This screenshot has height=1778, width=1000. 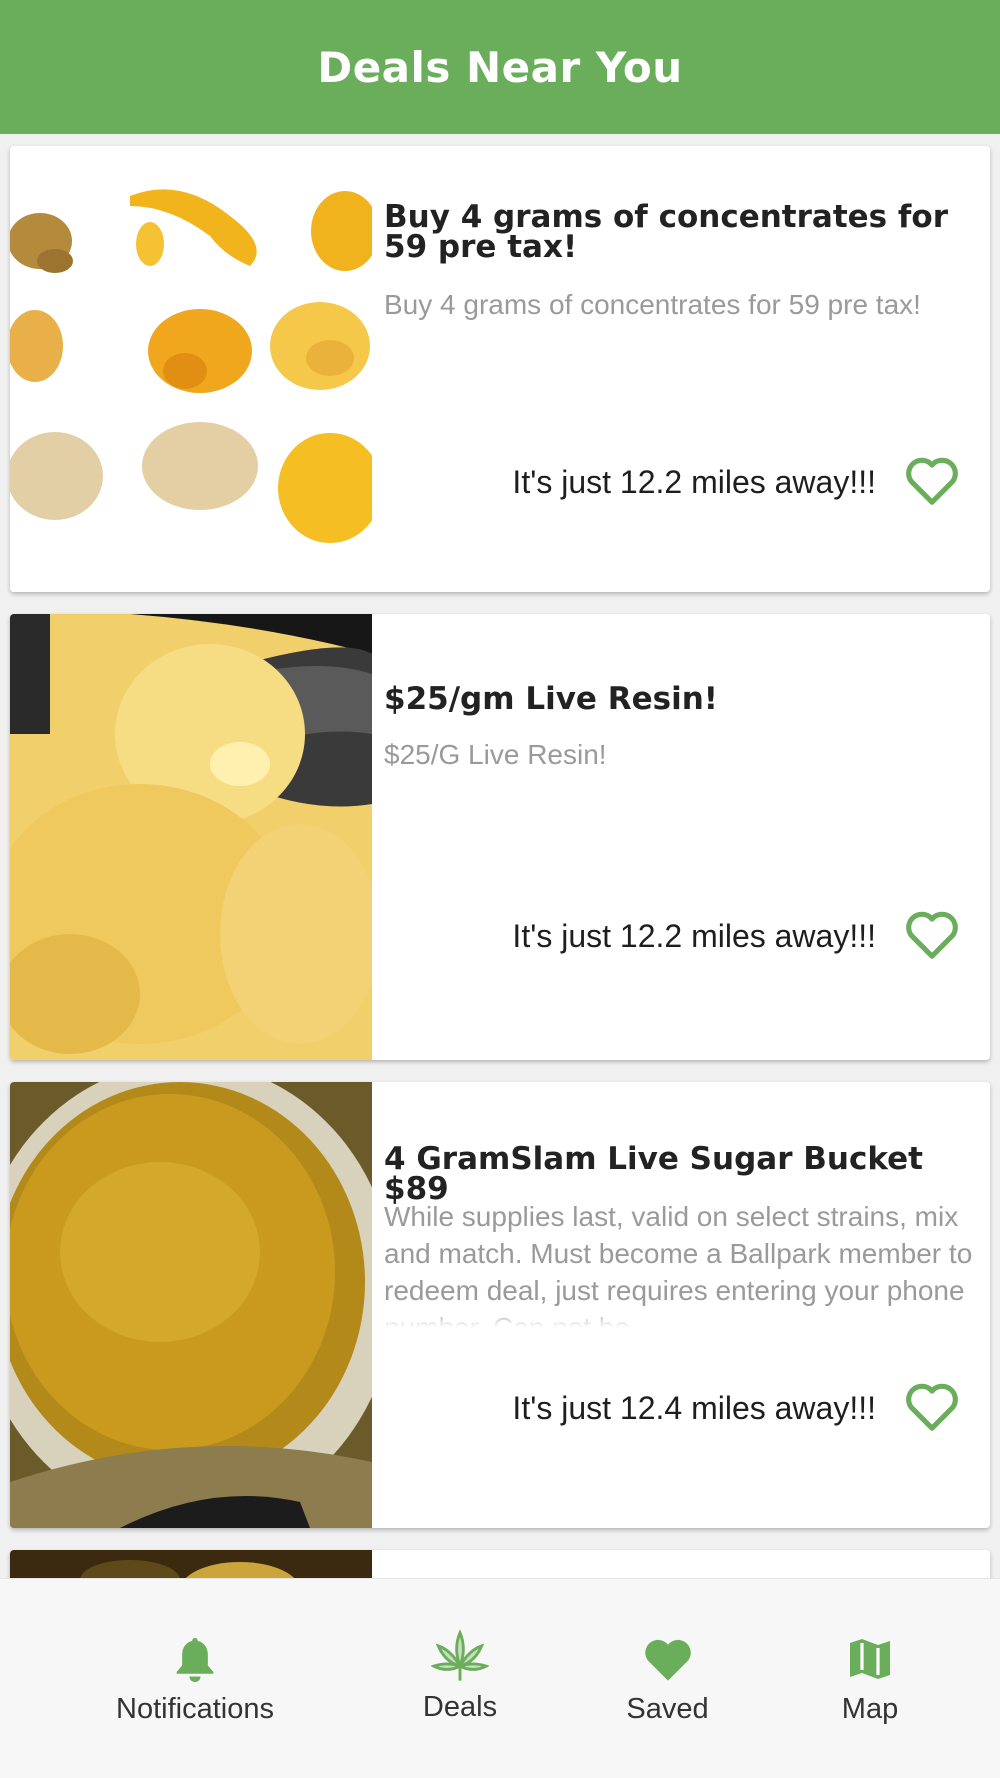 I want to click on deal-description: $25/G Live Resin!, so click(x=495, y=754).